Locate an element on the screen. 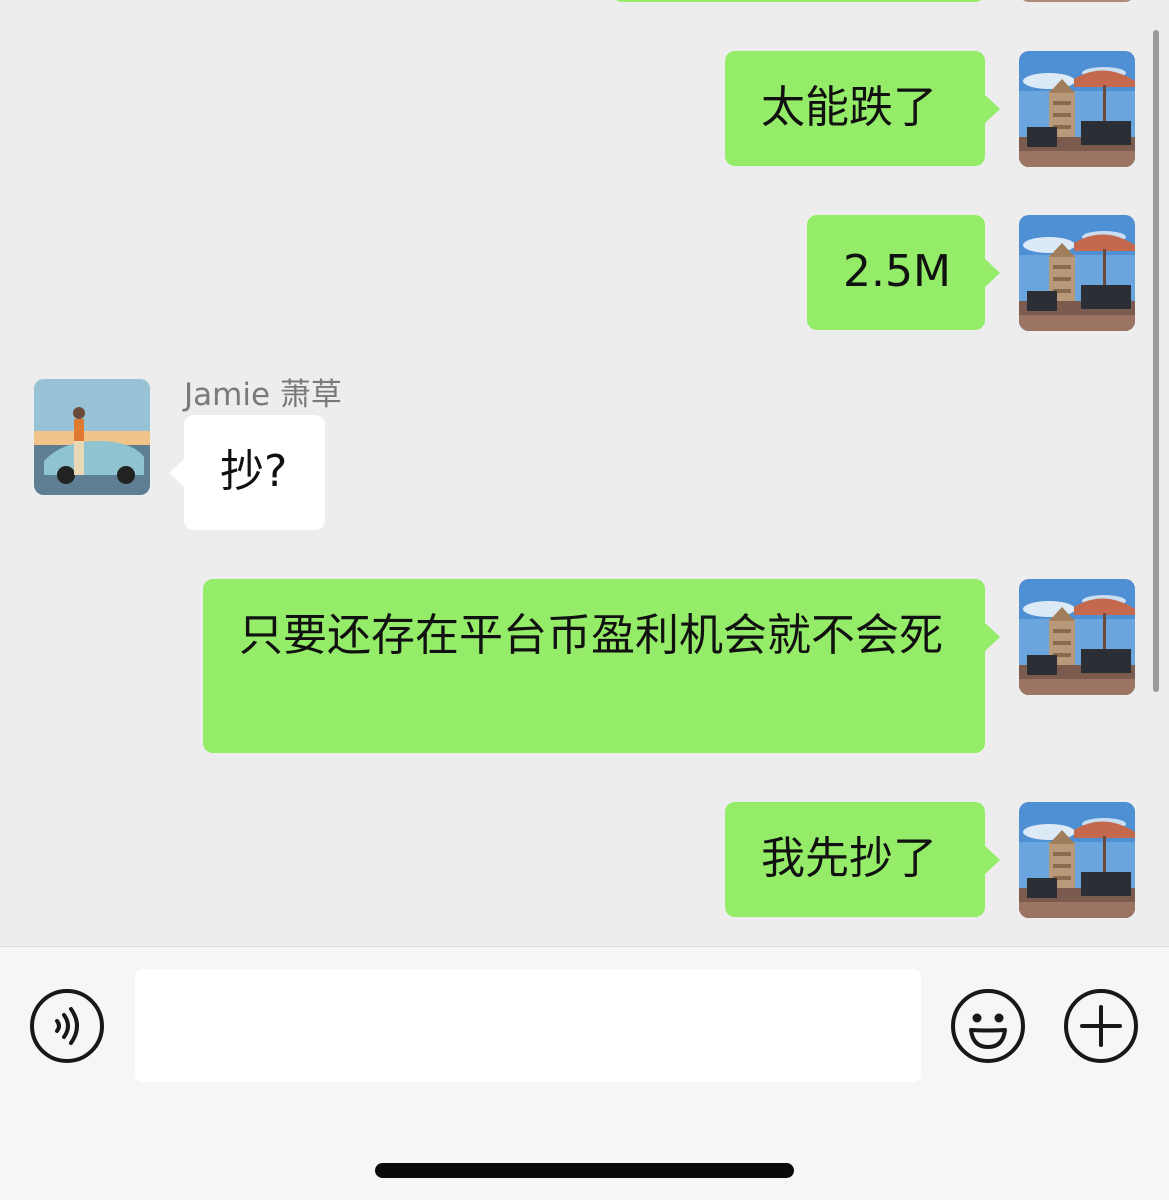  message-text: 我先抄了 is located at coordinates (849, 858).